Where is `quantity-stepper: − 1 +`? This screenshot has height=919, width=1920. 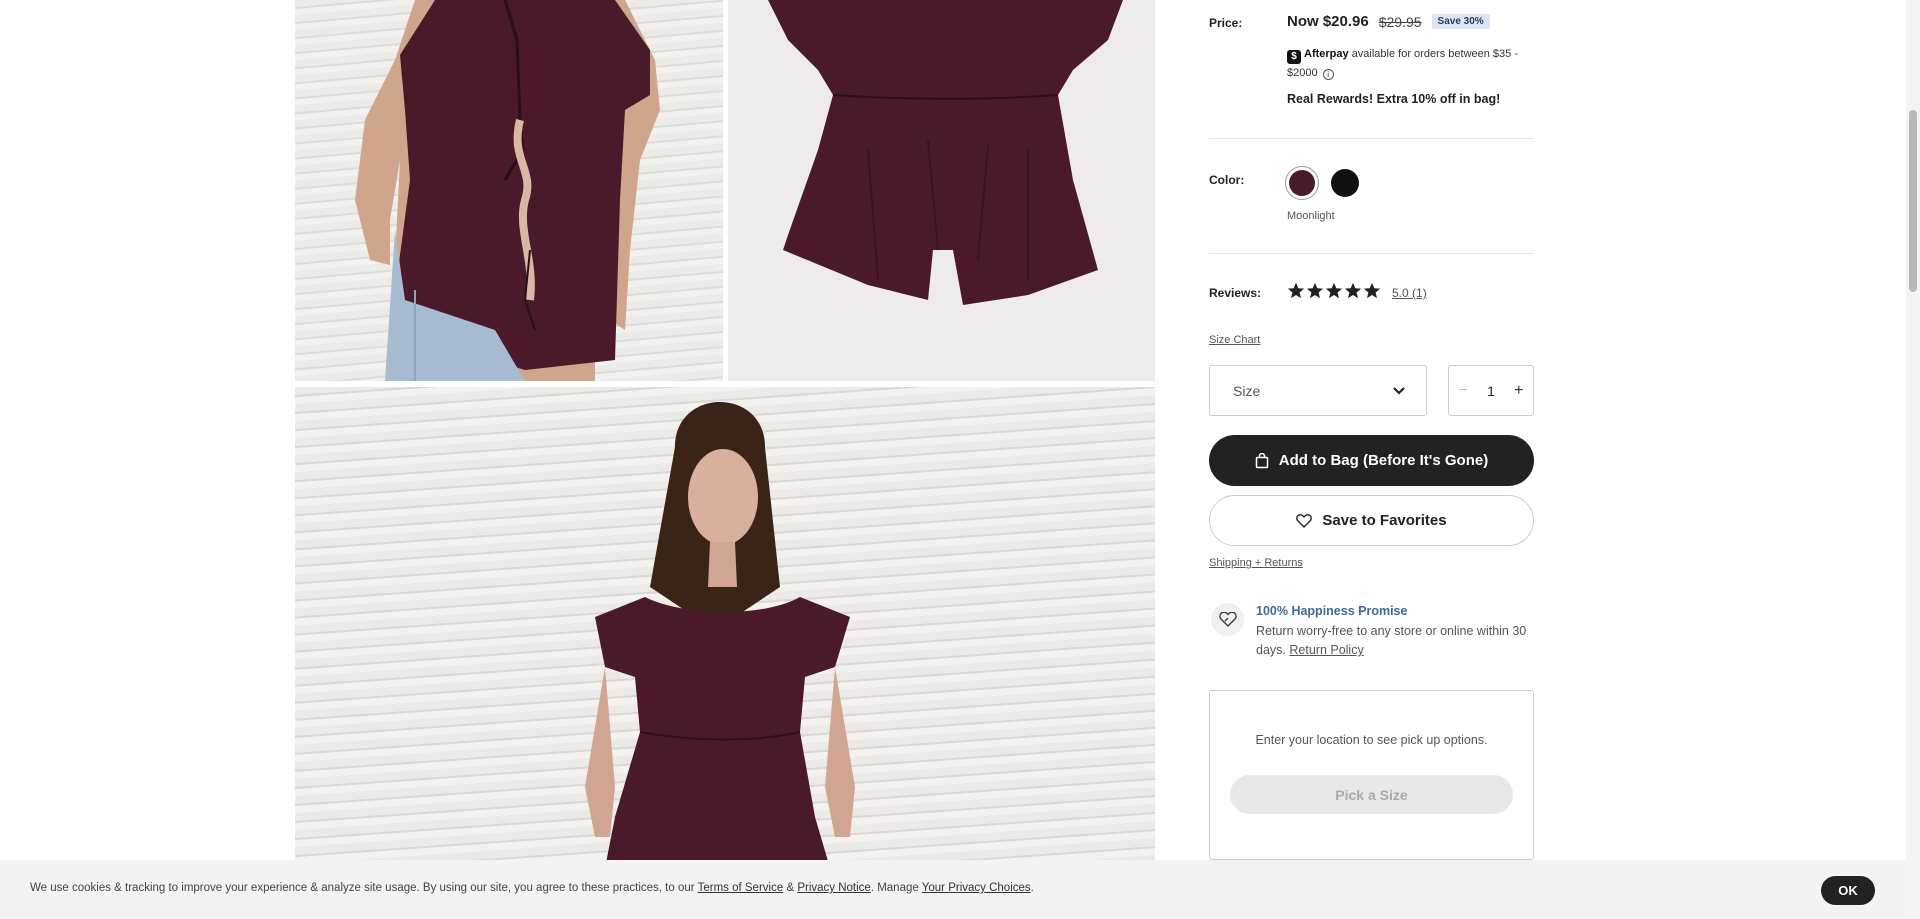 quantity-stepper: − 1 + is located at coordinates (1491, 390).